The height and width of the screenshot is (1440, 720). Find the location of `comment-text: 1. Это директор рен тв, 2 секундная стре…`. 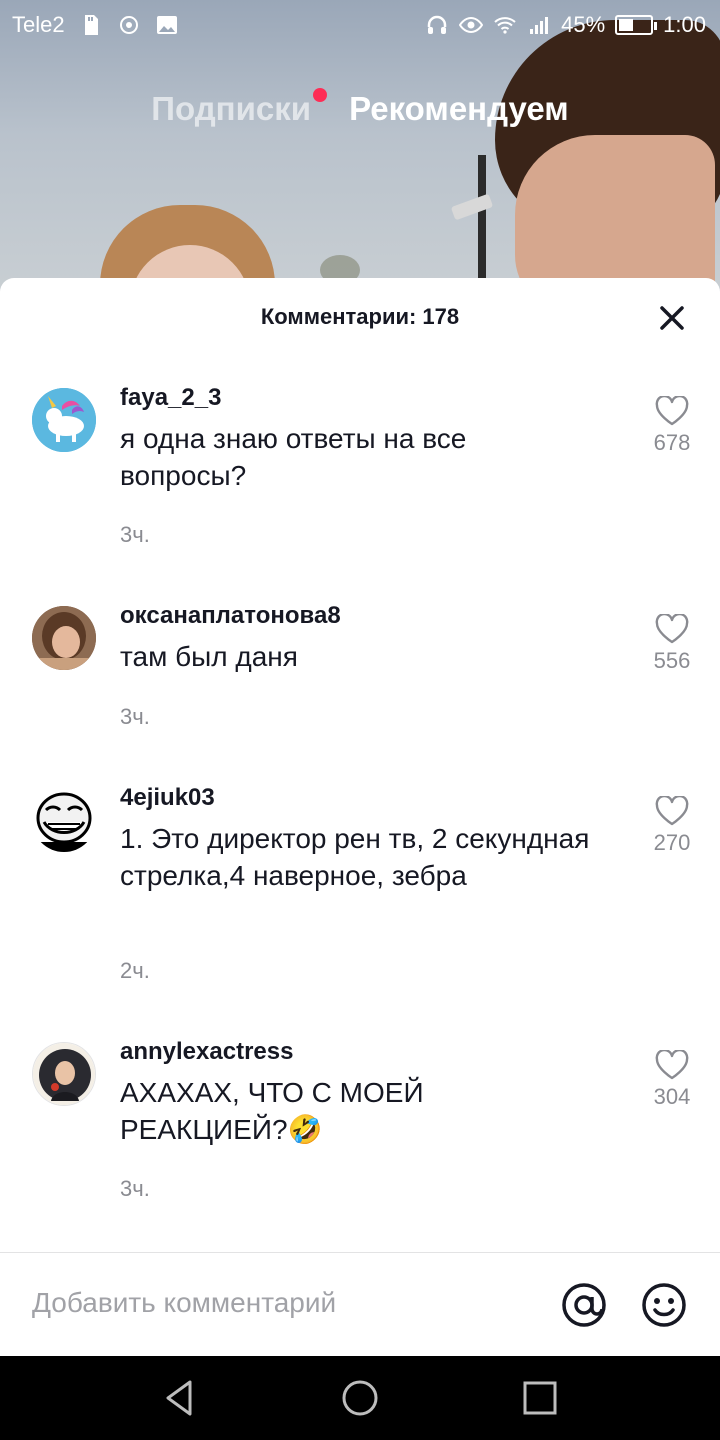

comment-text: 1. Это директор рен тв, 2 секундная стре… is located at coordinates (355, 857).